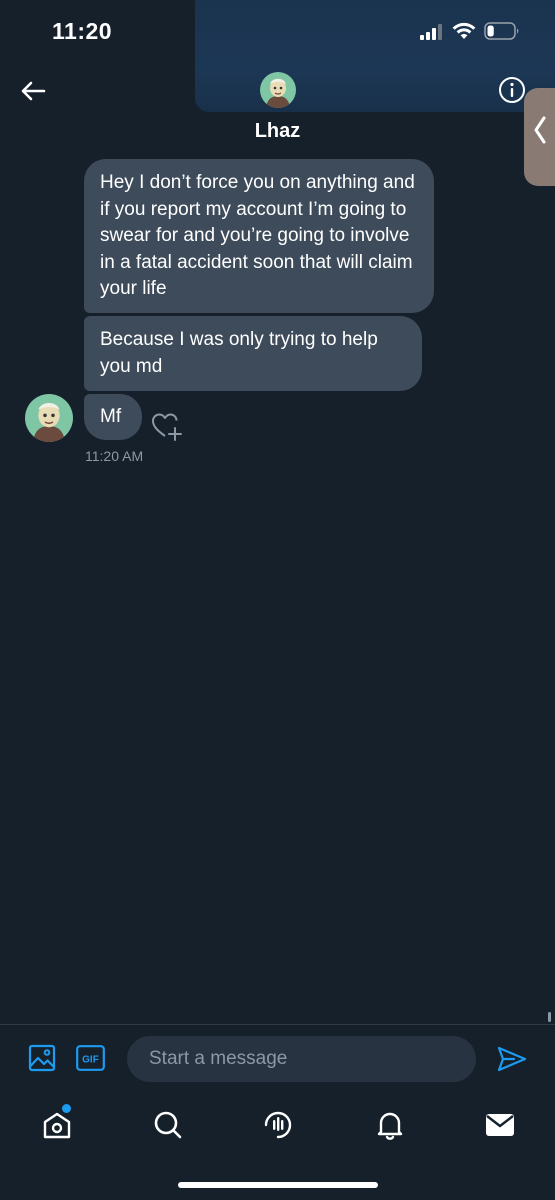 The image size is (555, 1200). Describe the element at coordinates (167, 426) in the screenshot. I see `add-reaction-icon` at that location.